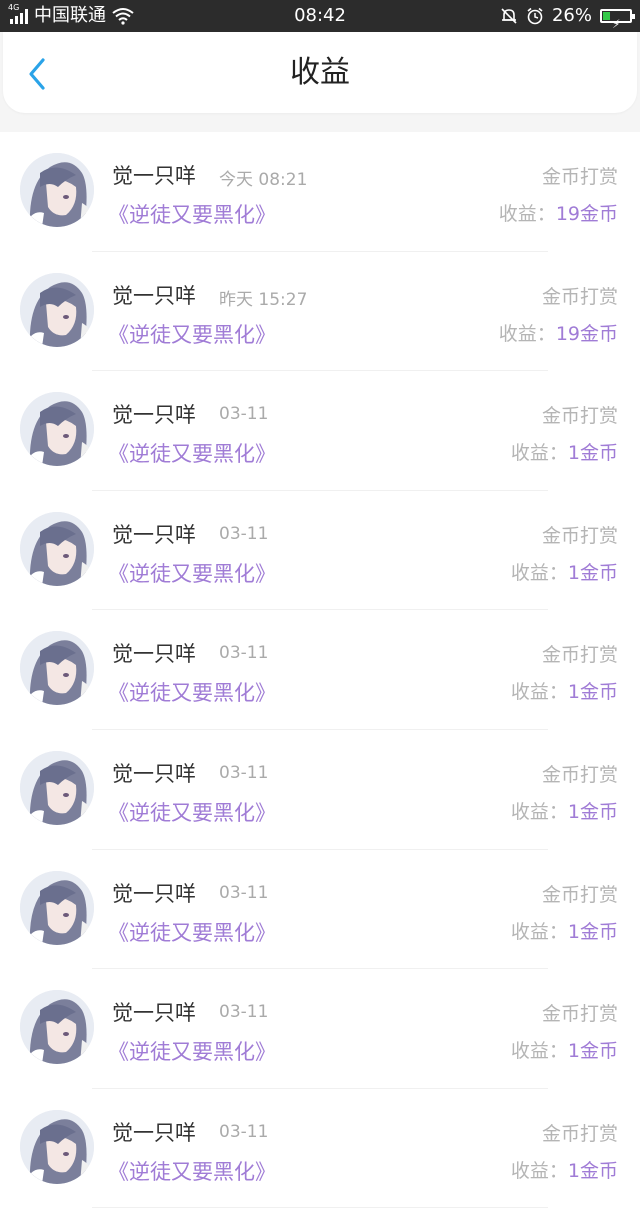 The height and width of the screenshot is (1208, 640). Describe the element at coordinates (571, 15) in the screenshot. I see `battery-percent: 26%` at that location.